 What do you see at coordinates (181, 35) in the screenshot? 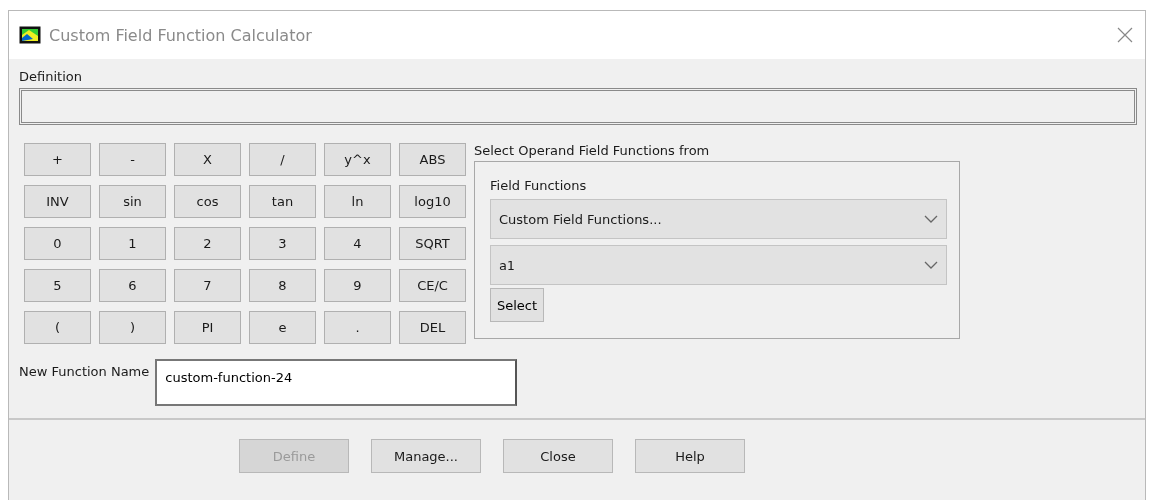
I see `window-title: Custom Field Function Calculator` at bounding box center [181, 35].